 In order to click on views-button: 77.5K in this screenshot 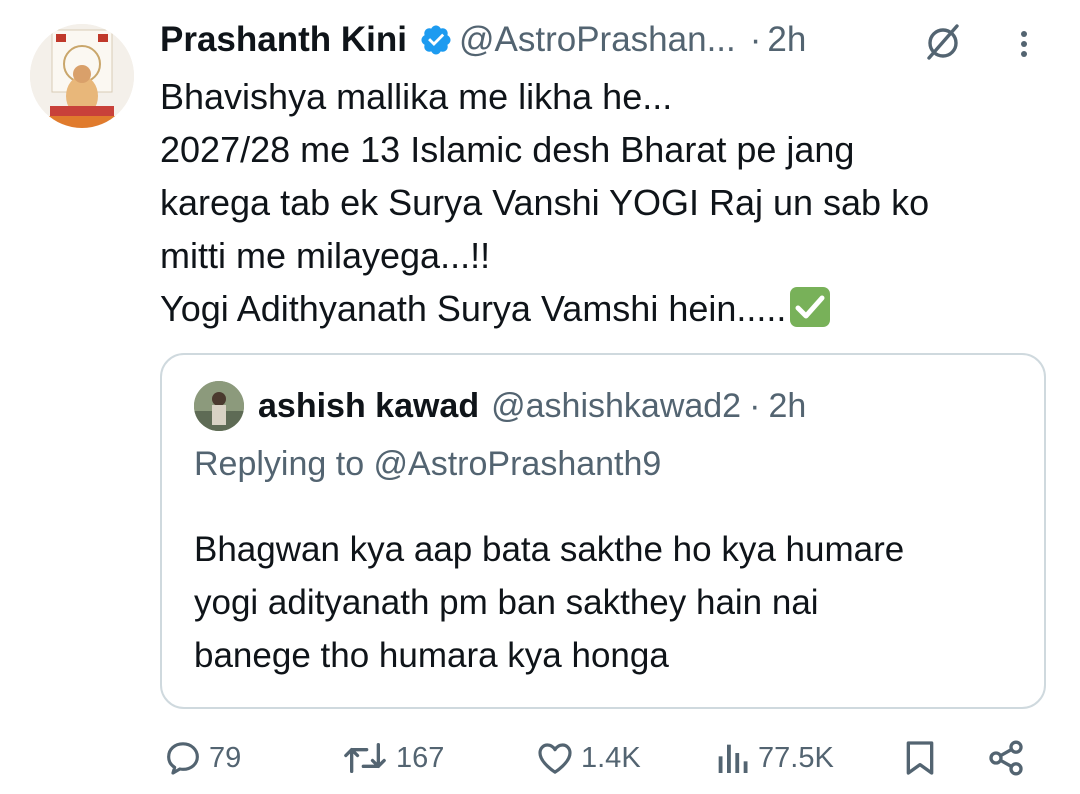, I will do `click(773, 758)`.